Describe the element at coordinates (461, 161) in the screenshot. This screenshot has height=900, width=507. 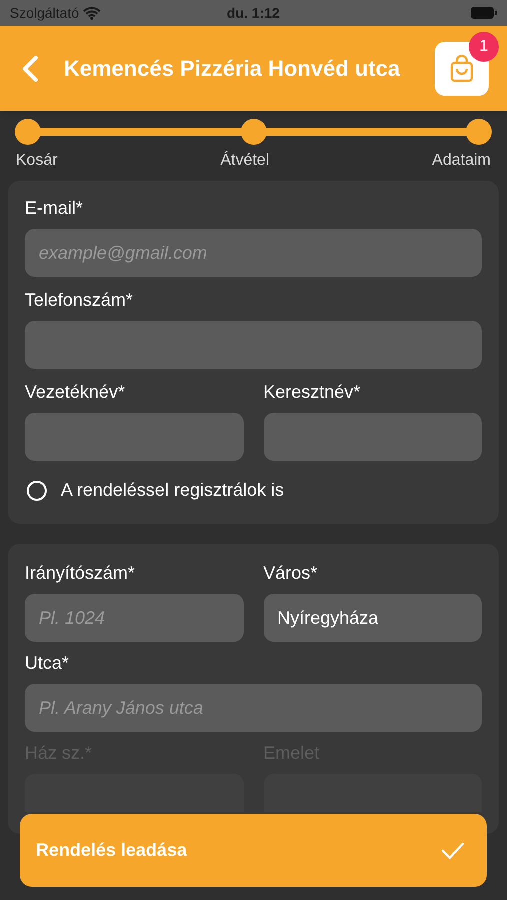
I see `step-label: Adataim` at that location.